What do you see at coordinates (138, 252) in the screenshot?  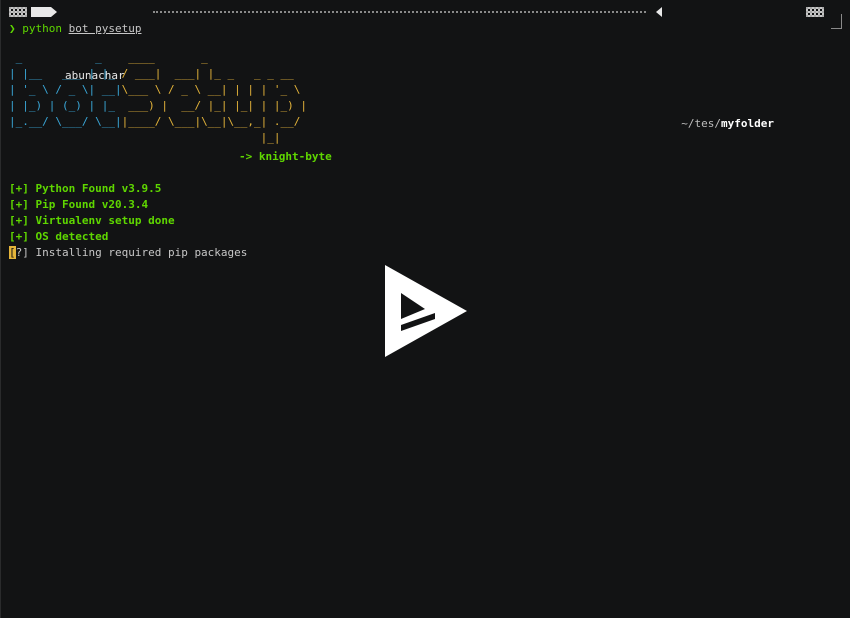 I see `output-text: Installing required pip packages` at bounding box center [138, 252].